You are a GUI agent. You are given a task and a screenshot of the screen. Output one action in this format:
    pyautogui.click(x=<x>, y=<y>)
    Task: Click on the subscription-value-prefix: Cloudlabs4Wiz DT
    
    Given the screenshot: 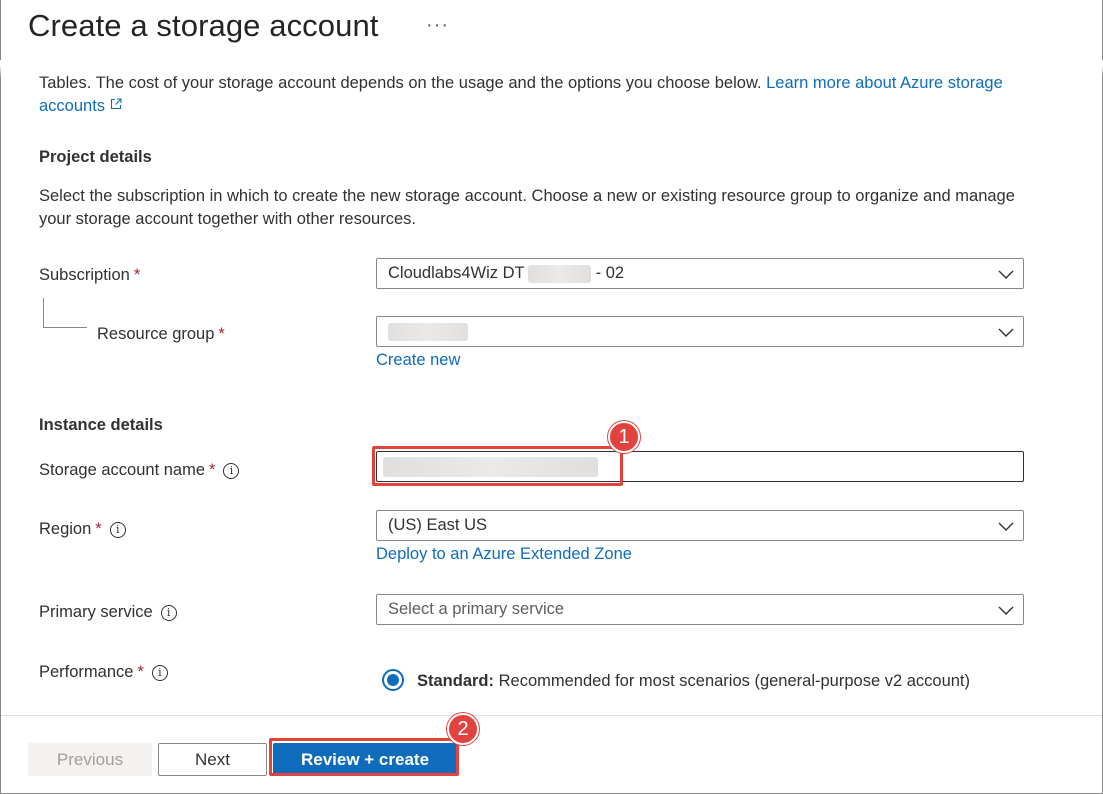 What is the action you would take?
    pyautogui.click(x=456, y=273)
    